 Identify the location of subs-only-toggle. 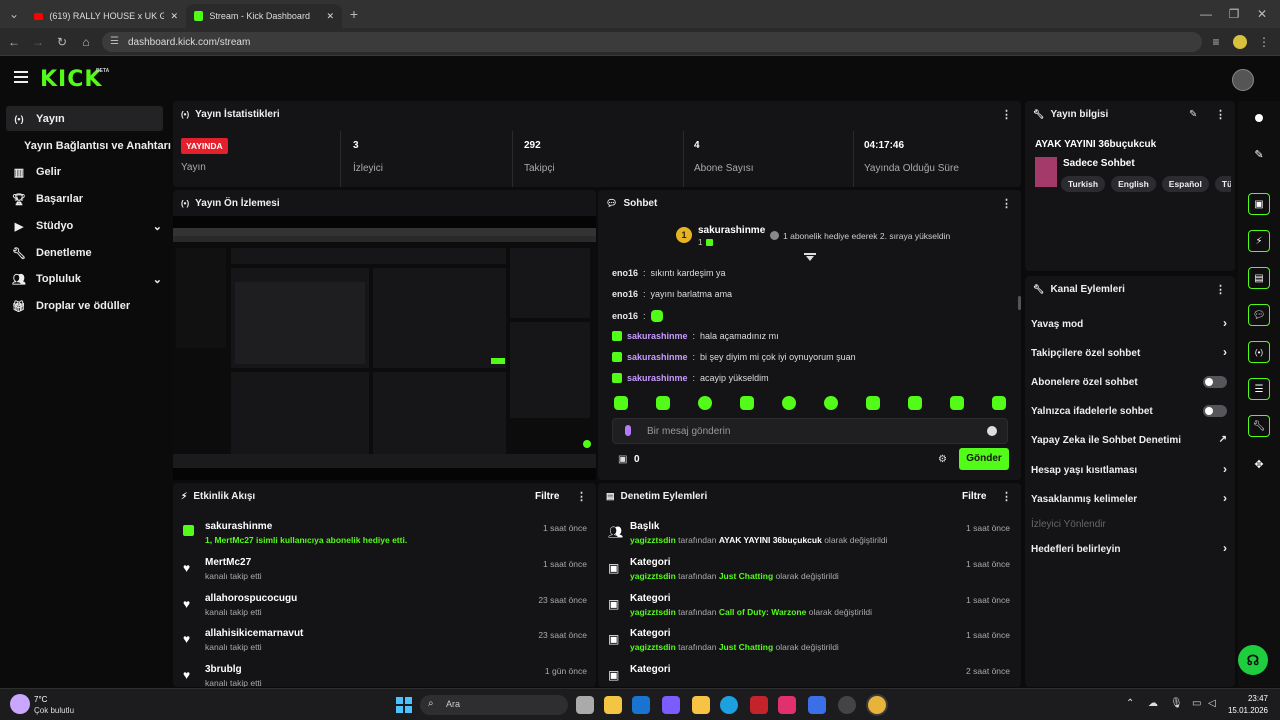
(1215, 382).